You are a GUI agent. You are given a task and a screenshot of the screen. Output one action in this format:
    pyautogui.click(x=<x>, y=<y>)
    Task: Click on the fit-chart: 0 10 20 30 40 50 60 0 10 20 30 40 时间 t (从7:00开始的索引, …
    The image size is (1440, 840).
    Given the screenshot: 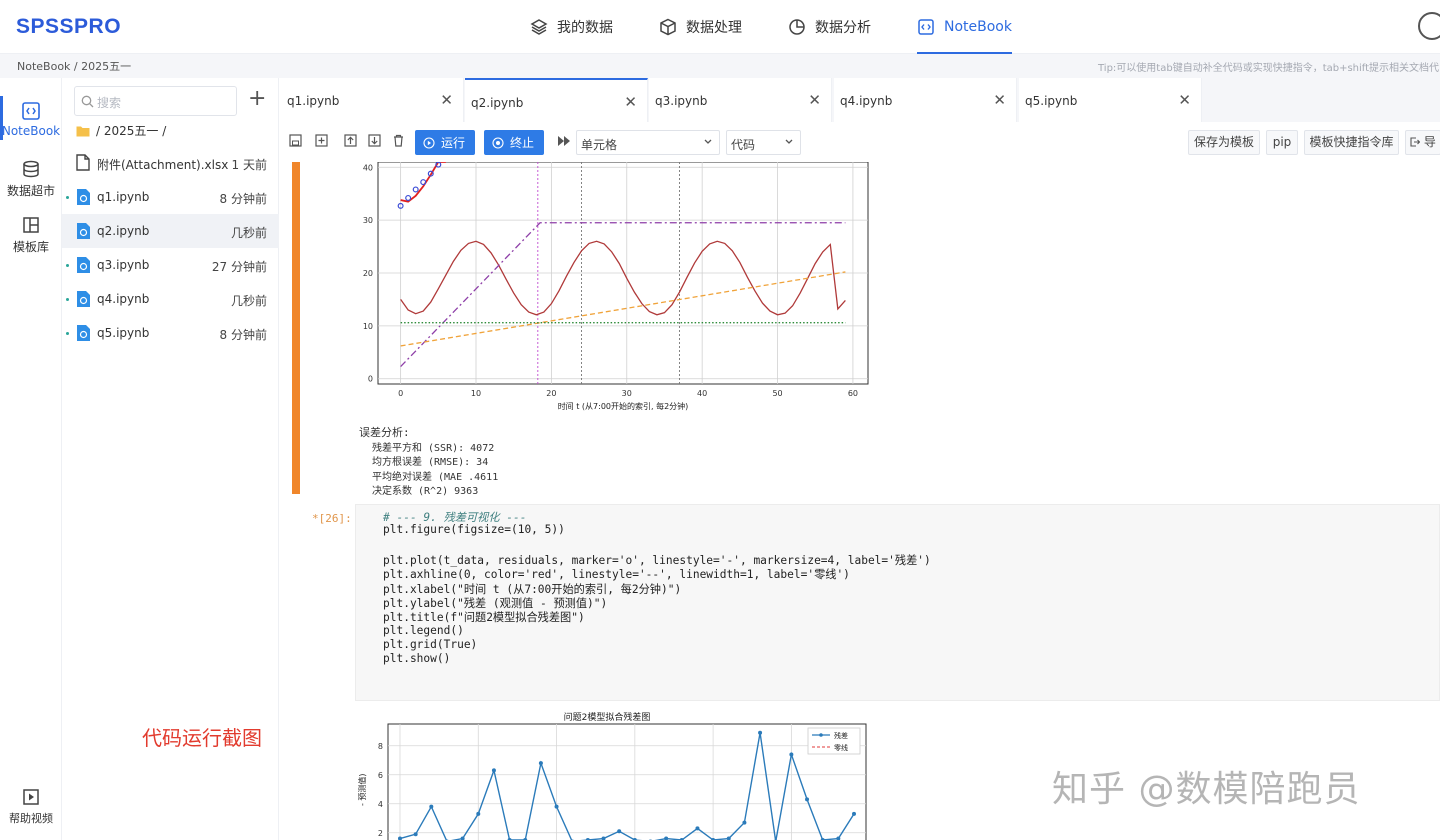 What is the action you would take?
    pyautogui.click(x=616, y=286)
    